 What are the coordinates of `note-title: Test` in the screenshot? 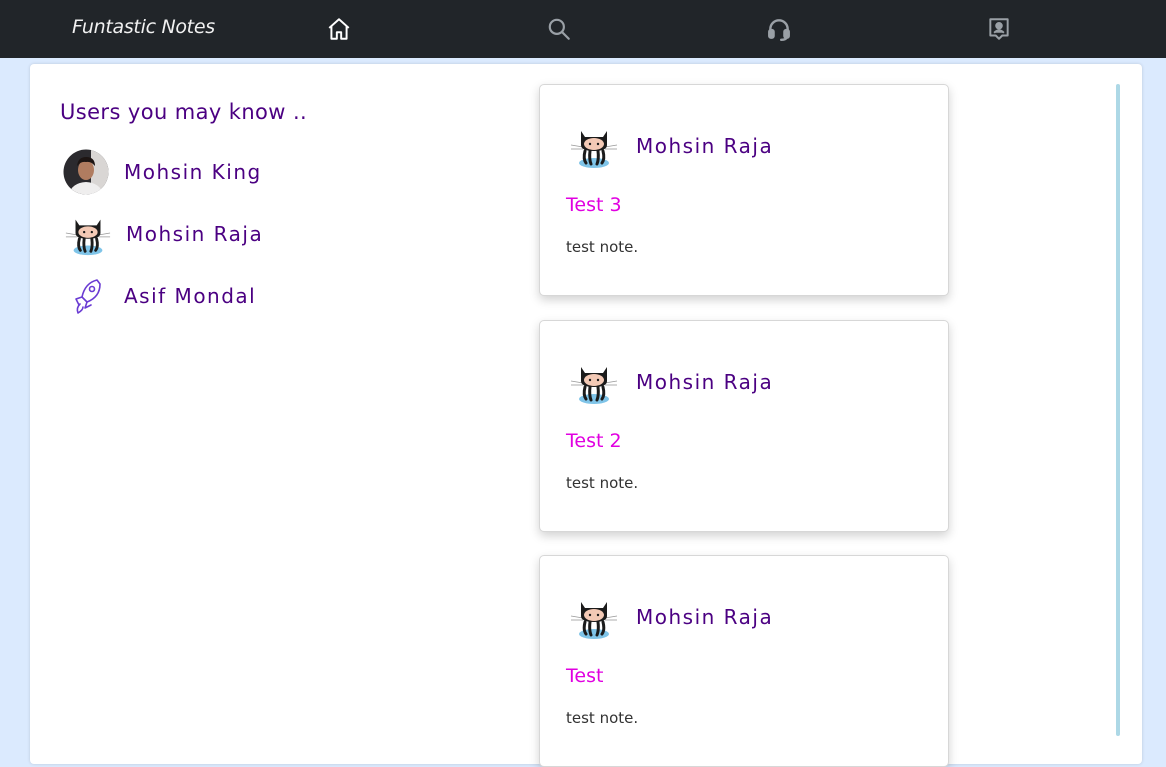 It's located at (585, 676).